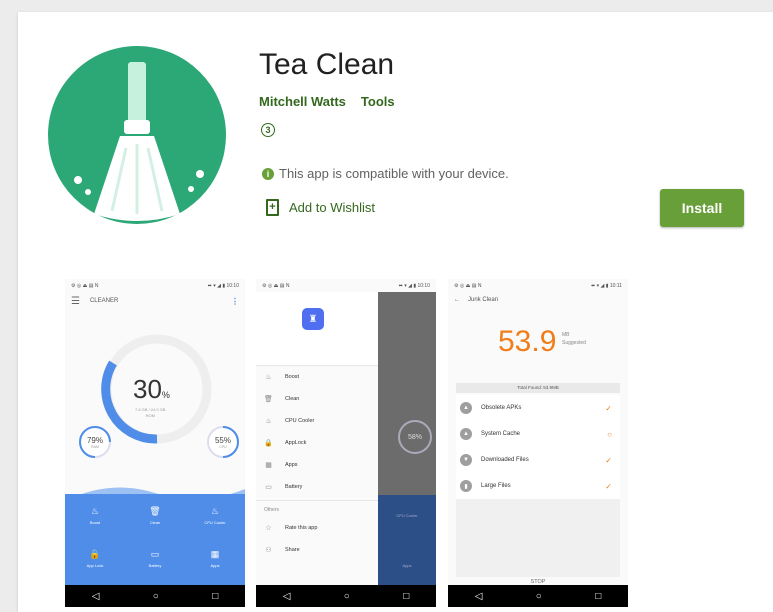 The height and width of the screenshot is (612, 773). Describe the element at coordinates (538, 388) in the screenshot. I see `total-found: Total Found: 53.9MB` at that location.